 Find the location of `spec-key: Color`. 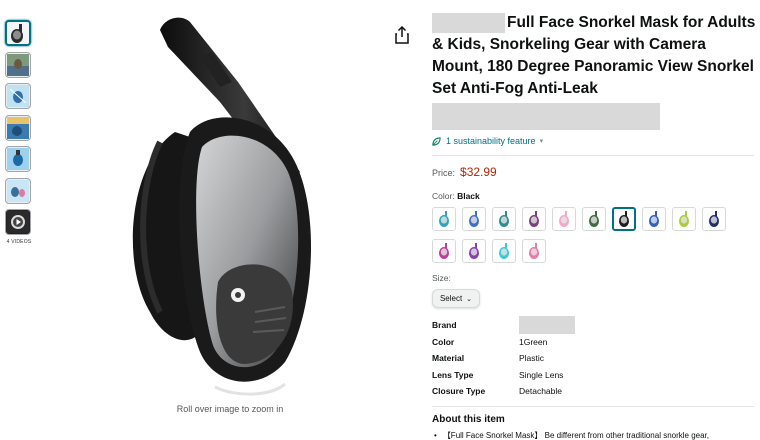

spec-key: Color is located at coordinates (443, 341).